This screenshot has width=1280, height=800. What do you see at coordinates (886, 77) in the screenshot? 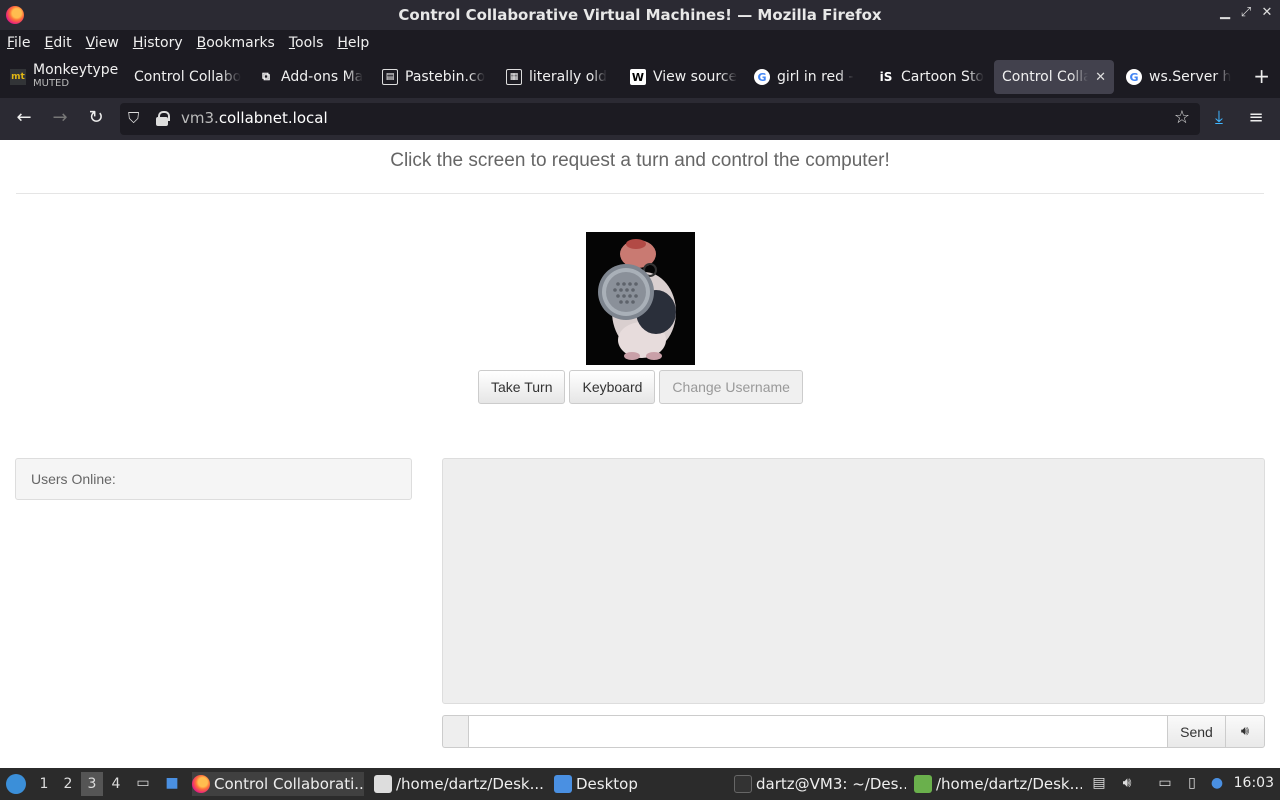
I see `cartoonstock-icon: iS` at bounding box center [886, 77].